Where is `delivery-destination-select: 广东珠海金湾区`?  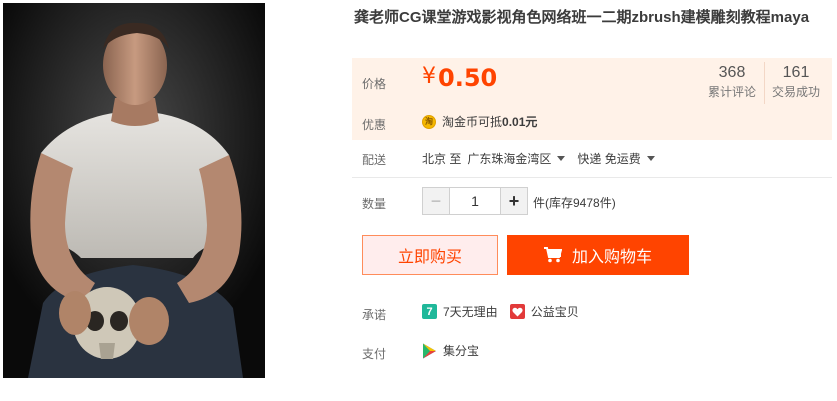 delivery-destination-select: 广东珠海金湾区 is located at coordinates (509, 158).